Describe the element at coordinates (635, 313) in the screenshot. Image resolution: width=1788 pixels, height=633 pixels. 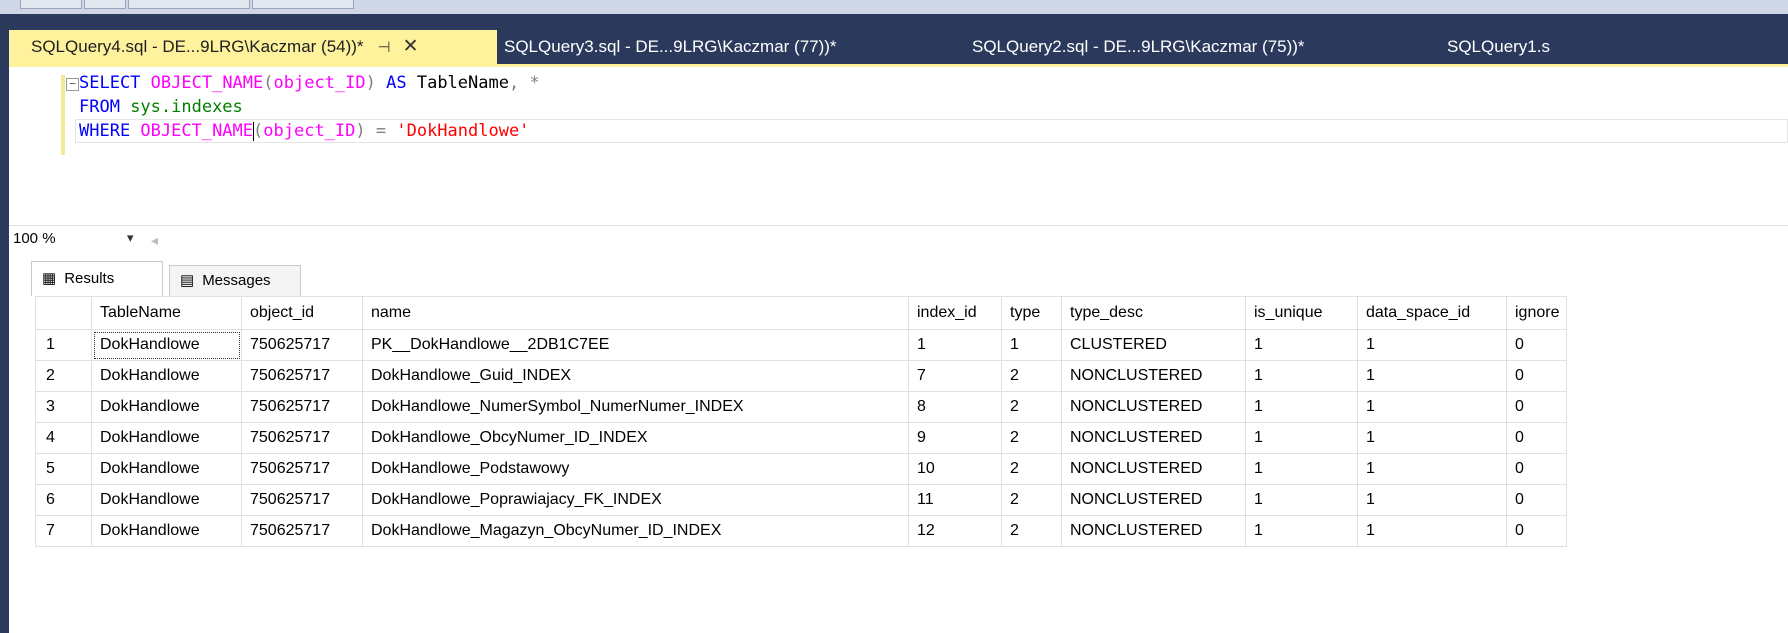
I see `column-header: name` at that location.